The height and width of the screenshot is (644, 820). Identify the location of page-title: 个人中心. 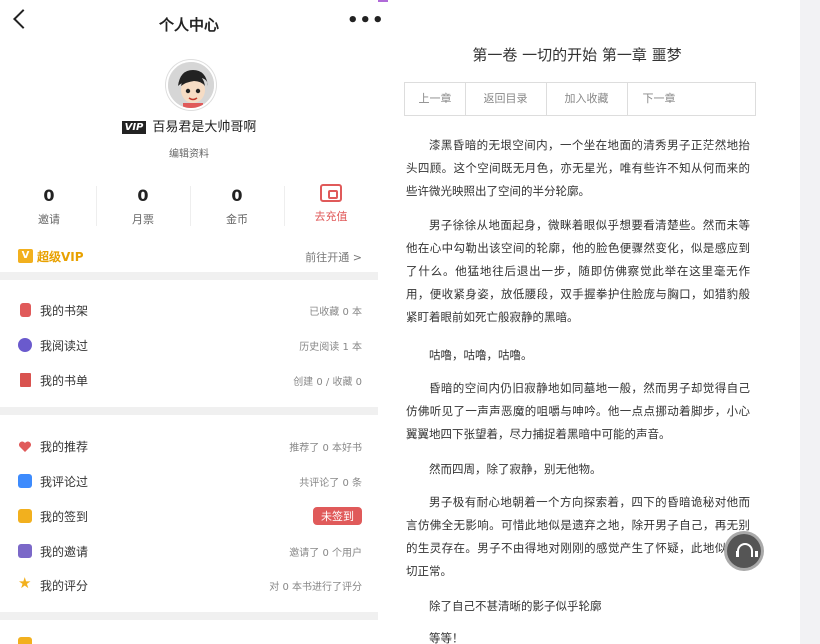
(188, 25).